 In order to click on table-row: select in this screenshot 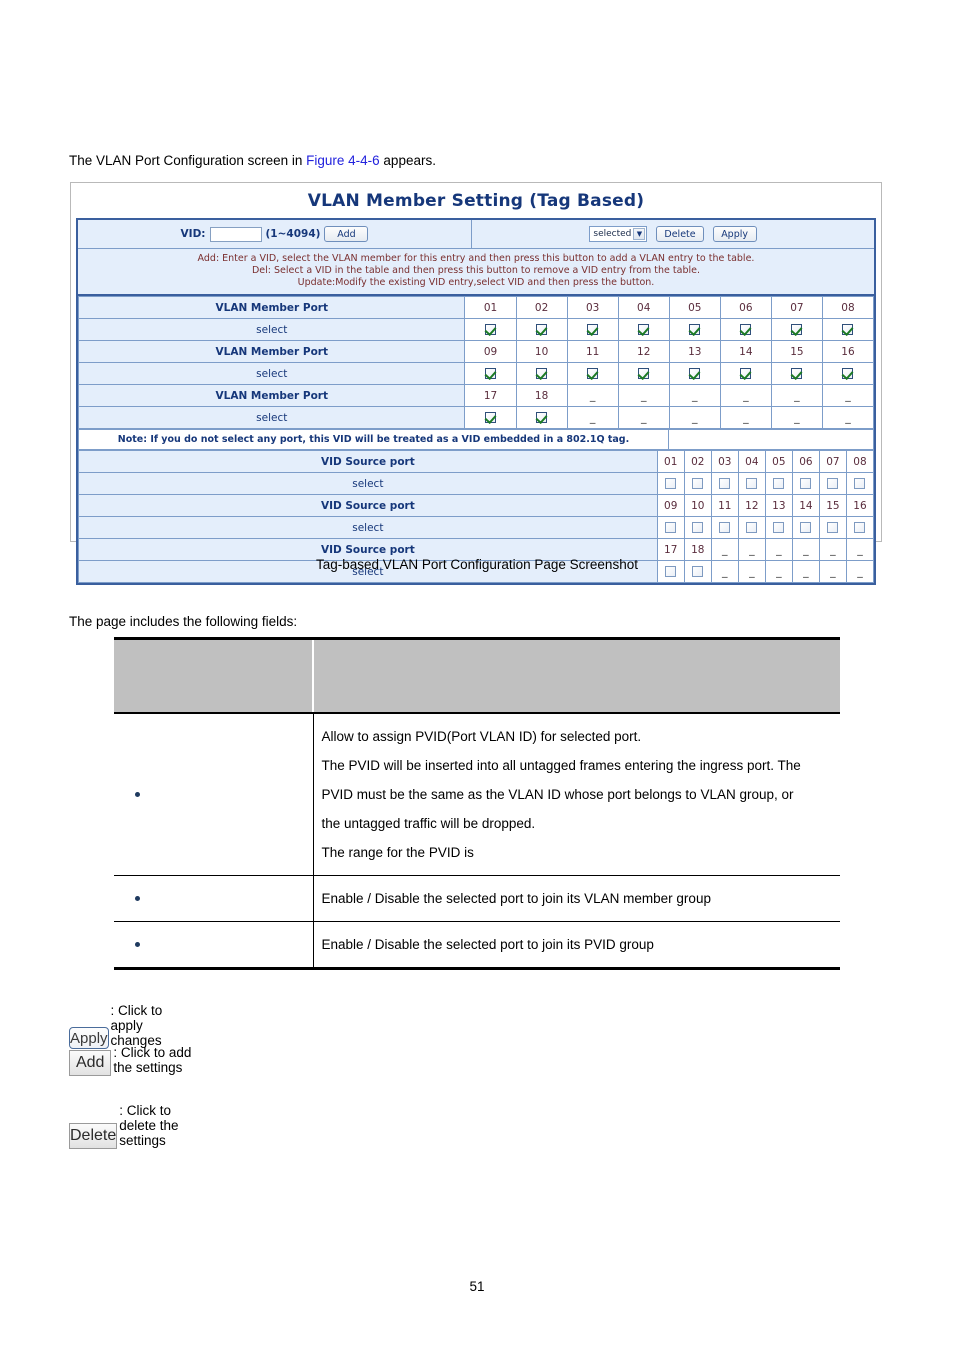, I will do `click(476, 329)`.